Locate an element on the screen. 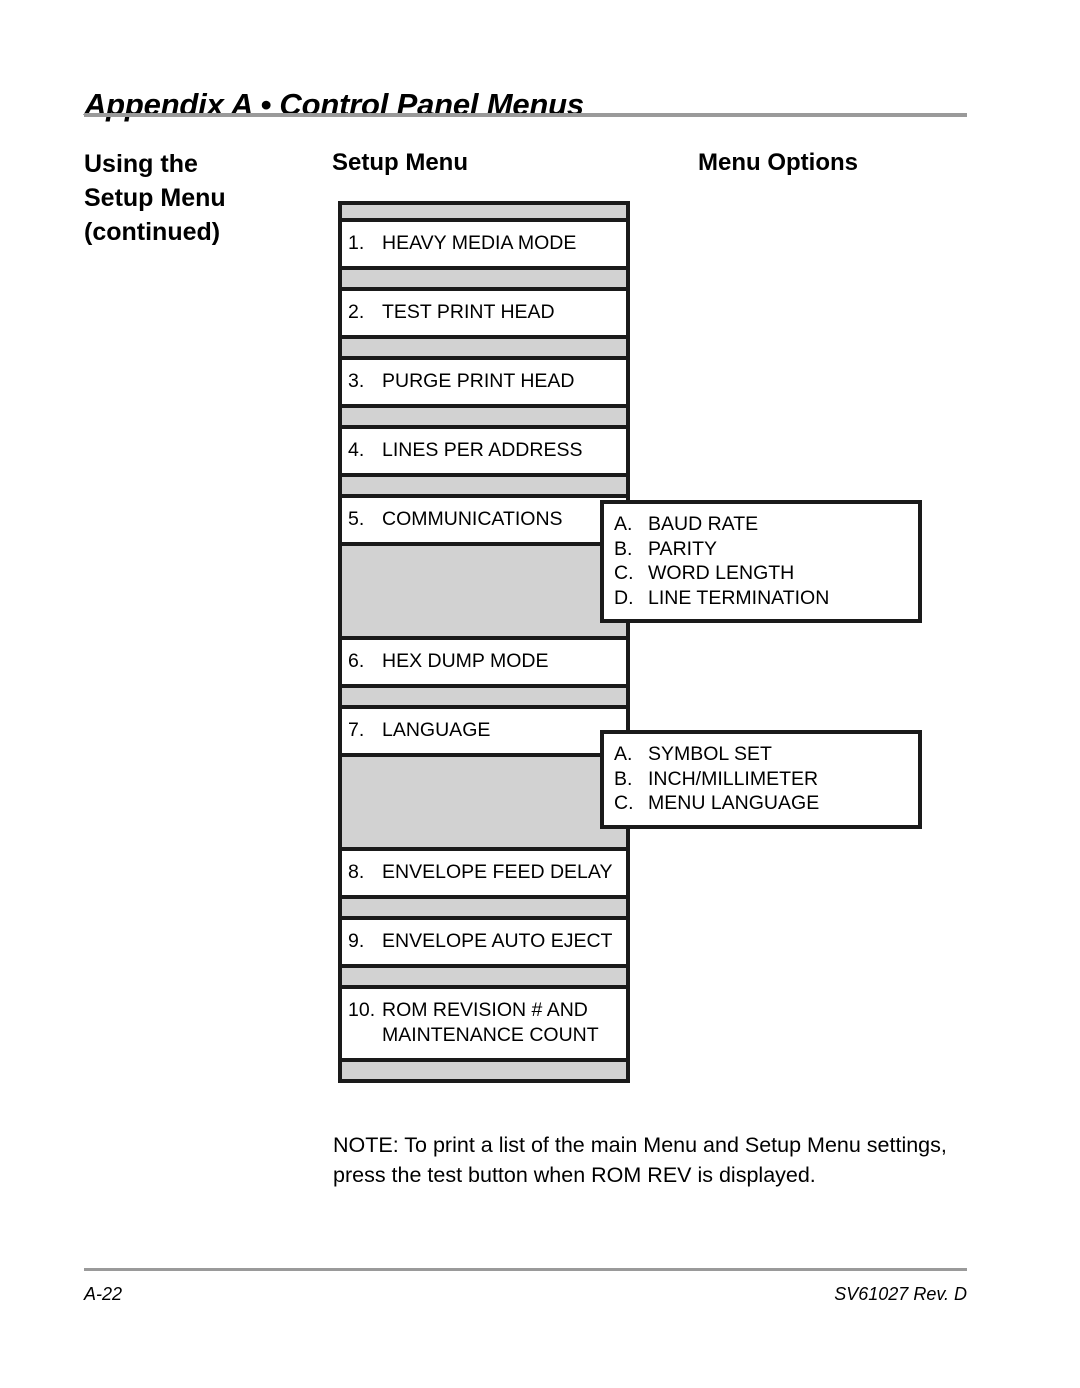 The image size is (1080, 1388). menu-item-number: 1. is located at coordinates (356, 243).